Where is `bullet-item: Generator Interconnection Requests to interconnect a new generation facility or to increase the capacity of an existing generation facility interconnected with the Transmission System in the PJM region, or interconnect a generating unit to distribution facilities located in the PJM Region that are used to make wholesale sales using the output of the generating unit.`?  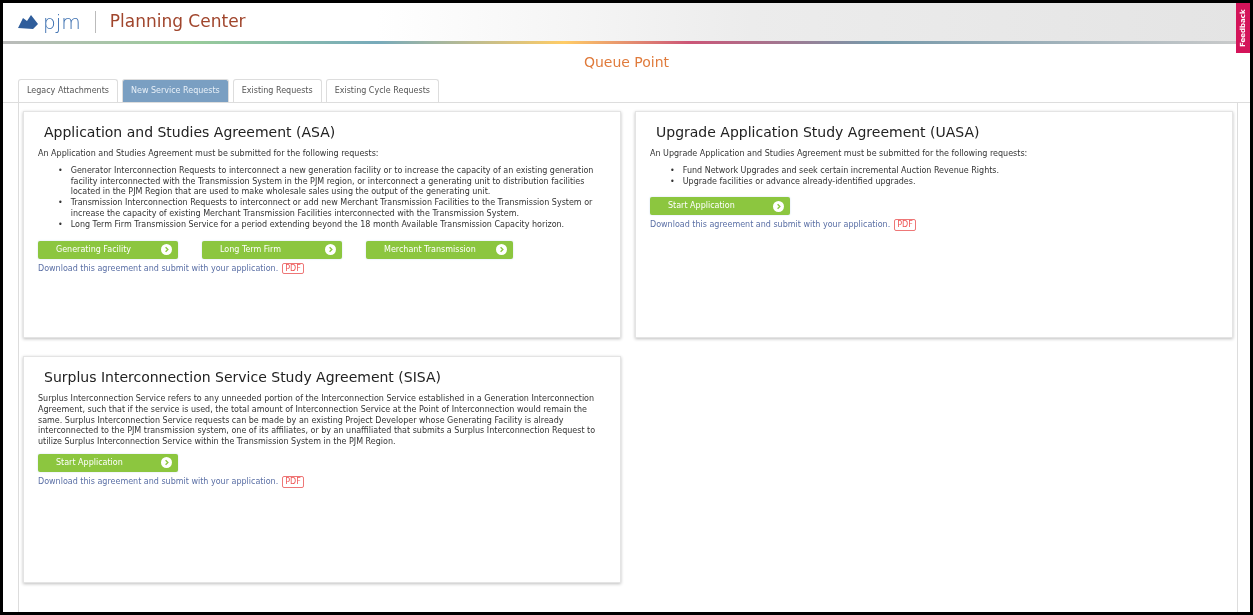
bullet-item: Generator Interconnection Requests to interconnect a new generation facility or to increase the capacity of an existing generation facility interconnected with the Transmission System in the PJM region, or interconnect a generating unit to distribution facilities located in the PJM Region that are used to make wholesale sales using the output of the generating unit. is located at coordinates (332, 181).